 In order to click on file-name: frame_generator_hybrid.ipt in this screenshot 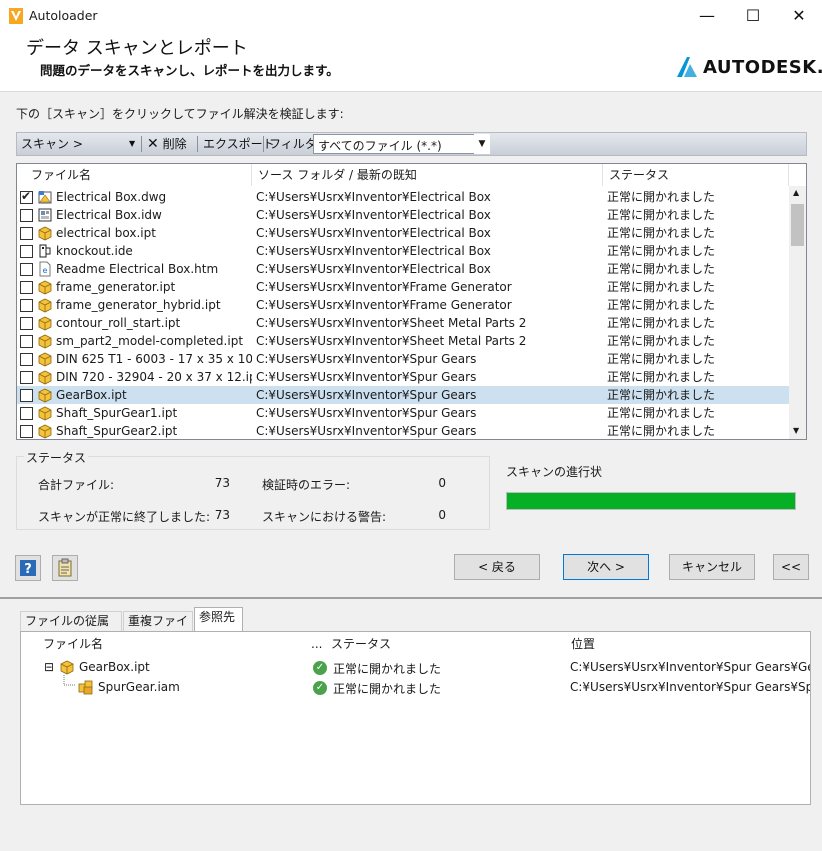, I will do `click(138, 305)`.